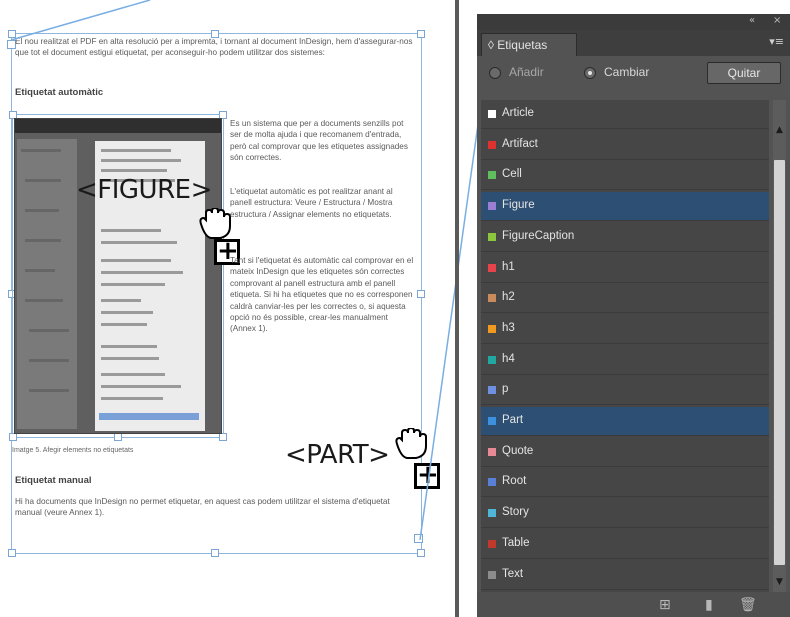  I want to click on tag-row: h2, so click(625, 299).